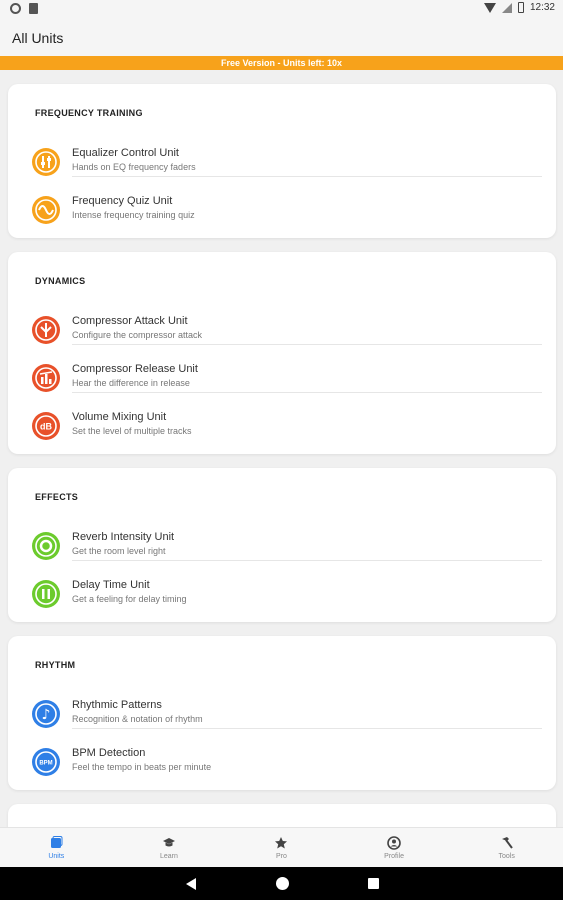 The height and width of the screenshot is (900, 563). I want to click on nav-label: Pro, so click(281, 856).